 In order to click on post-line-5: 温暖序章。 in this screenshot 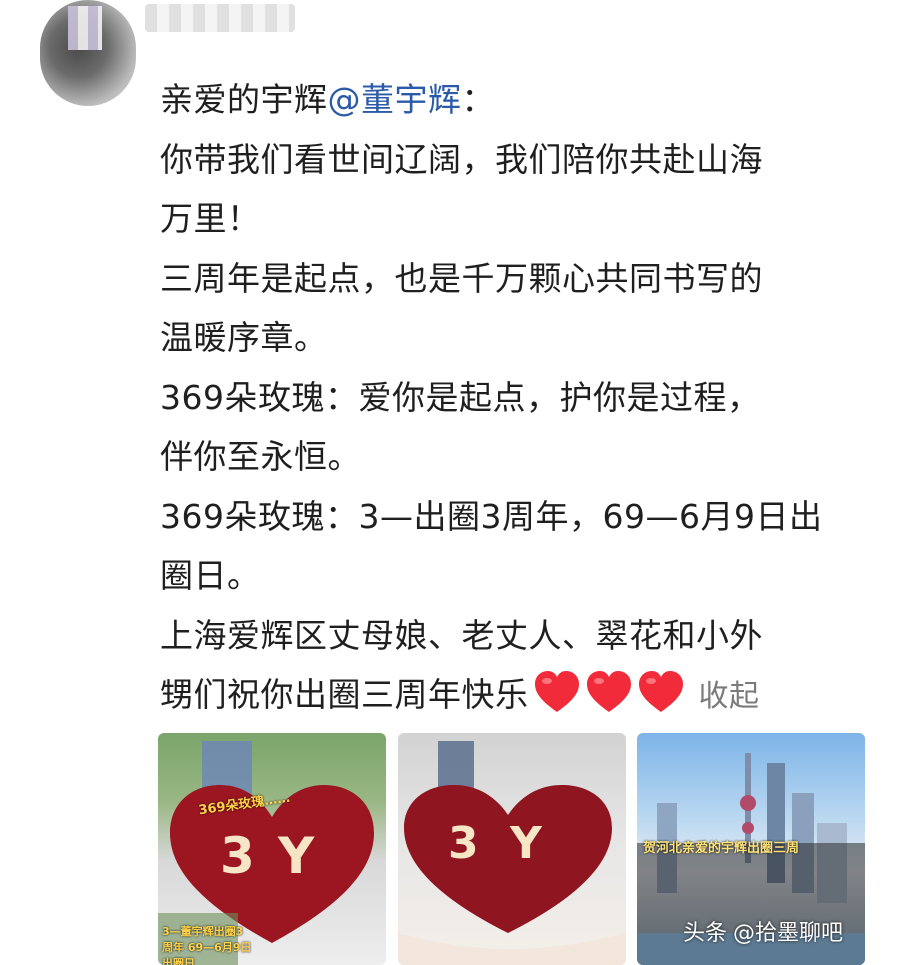, I will do `click(244, 337)`.